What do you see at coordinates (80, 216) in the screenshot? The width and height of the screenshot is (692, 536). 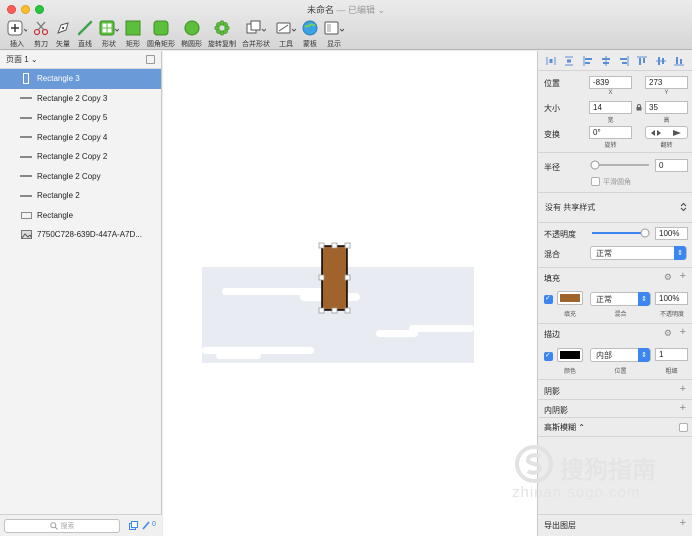 I see `layer-item: Rectangle` at bounding box center [80, 216].